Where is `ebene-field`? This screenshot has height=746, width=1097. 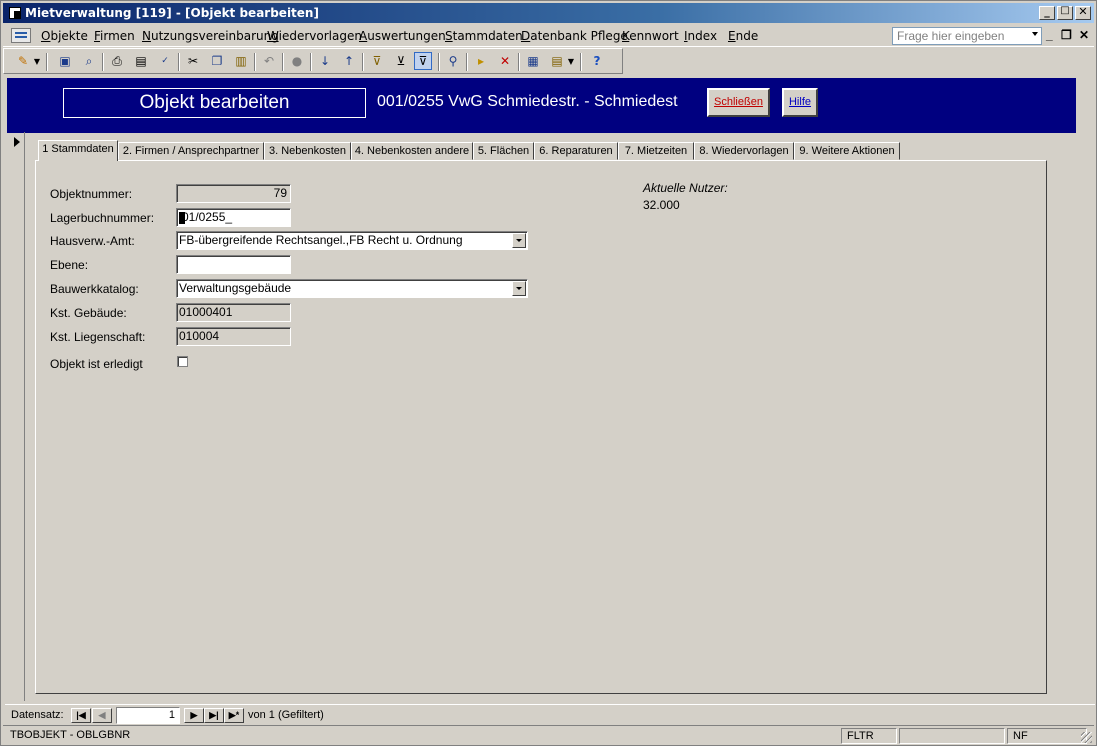 ebene-field is located at coordinates (233, 264).